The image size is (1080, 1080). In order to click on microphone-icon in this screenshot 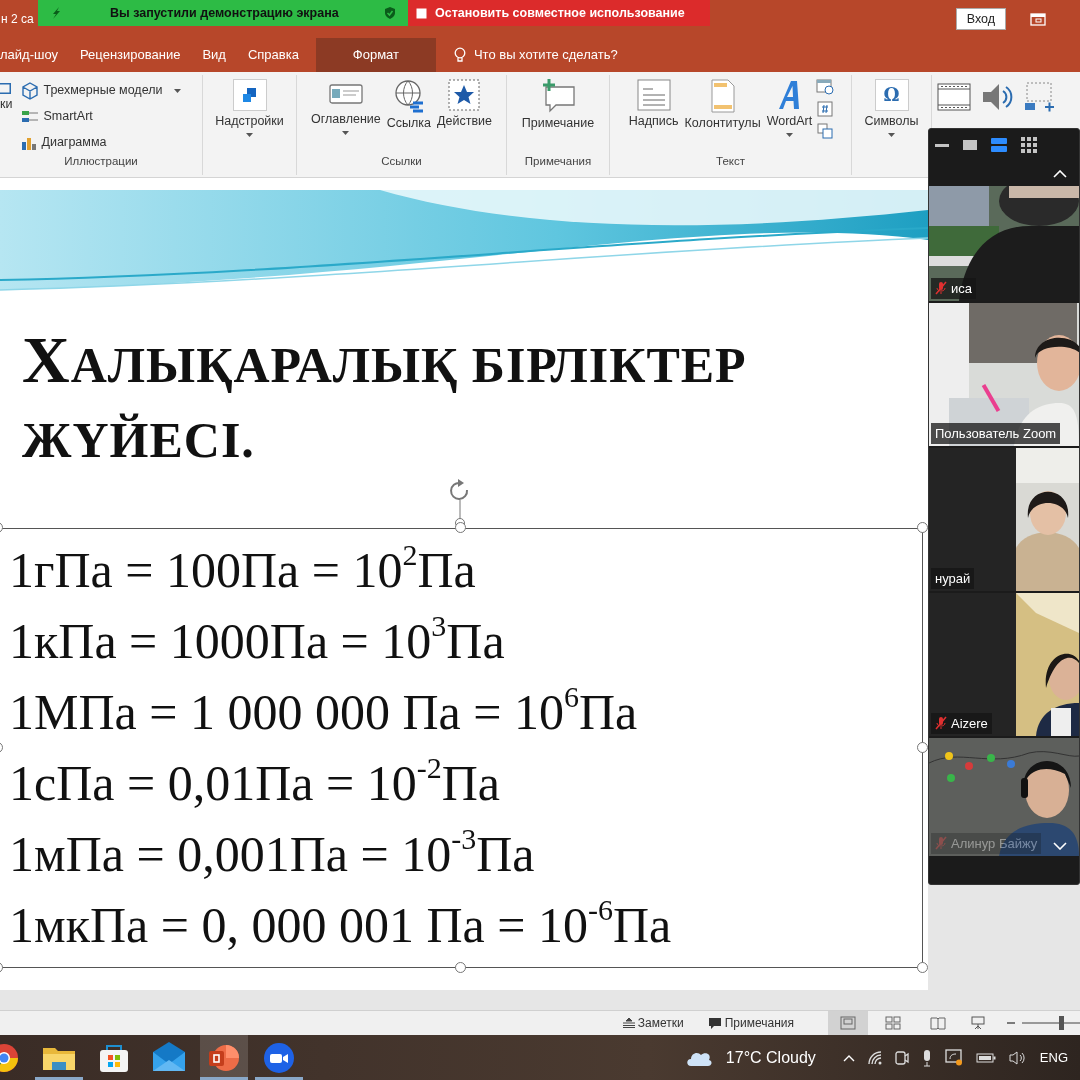, I will do `click(926, 1057)`.